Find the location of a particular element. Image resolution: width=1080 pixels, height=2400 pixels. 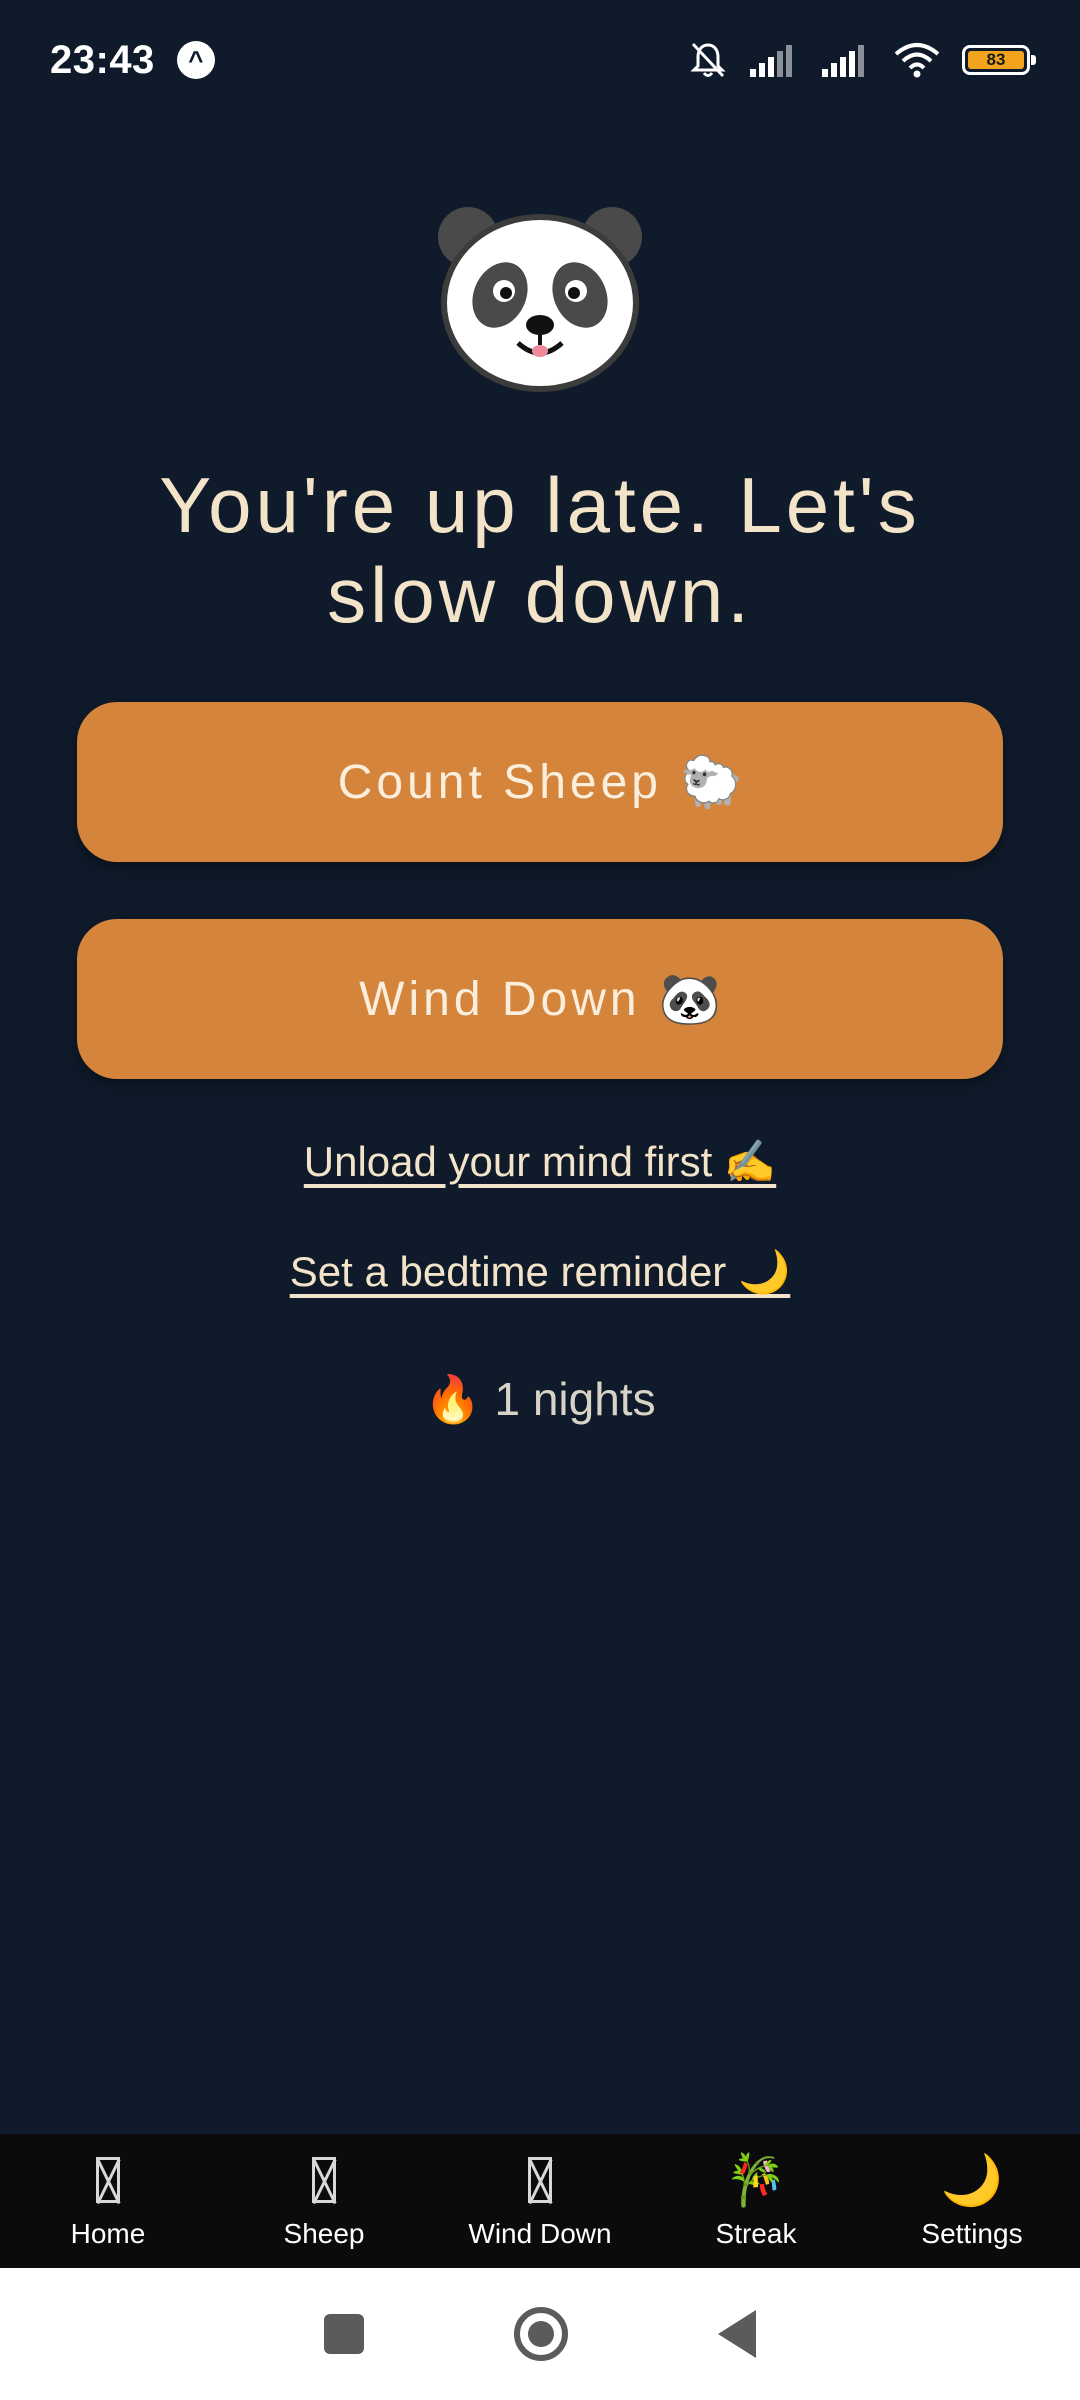

bamboo-icon: 🎋 is located at coordinates (756, 2180).